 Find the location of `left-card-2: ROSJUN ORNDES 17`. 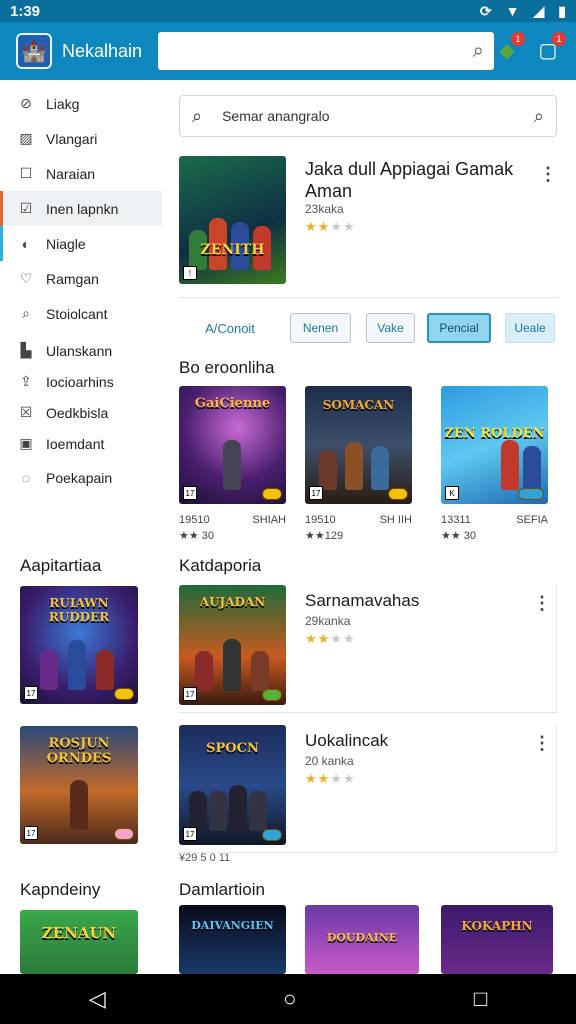

left-card-2: ROSJUN ORNDES 17 is located at coordinates (79, 785).